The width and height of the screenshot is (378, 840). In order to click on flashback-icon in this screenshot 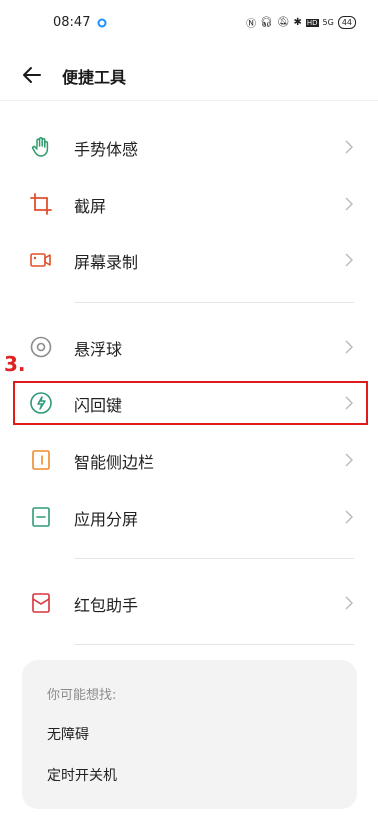, I will do `click(41, 403)`.